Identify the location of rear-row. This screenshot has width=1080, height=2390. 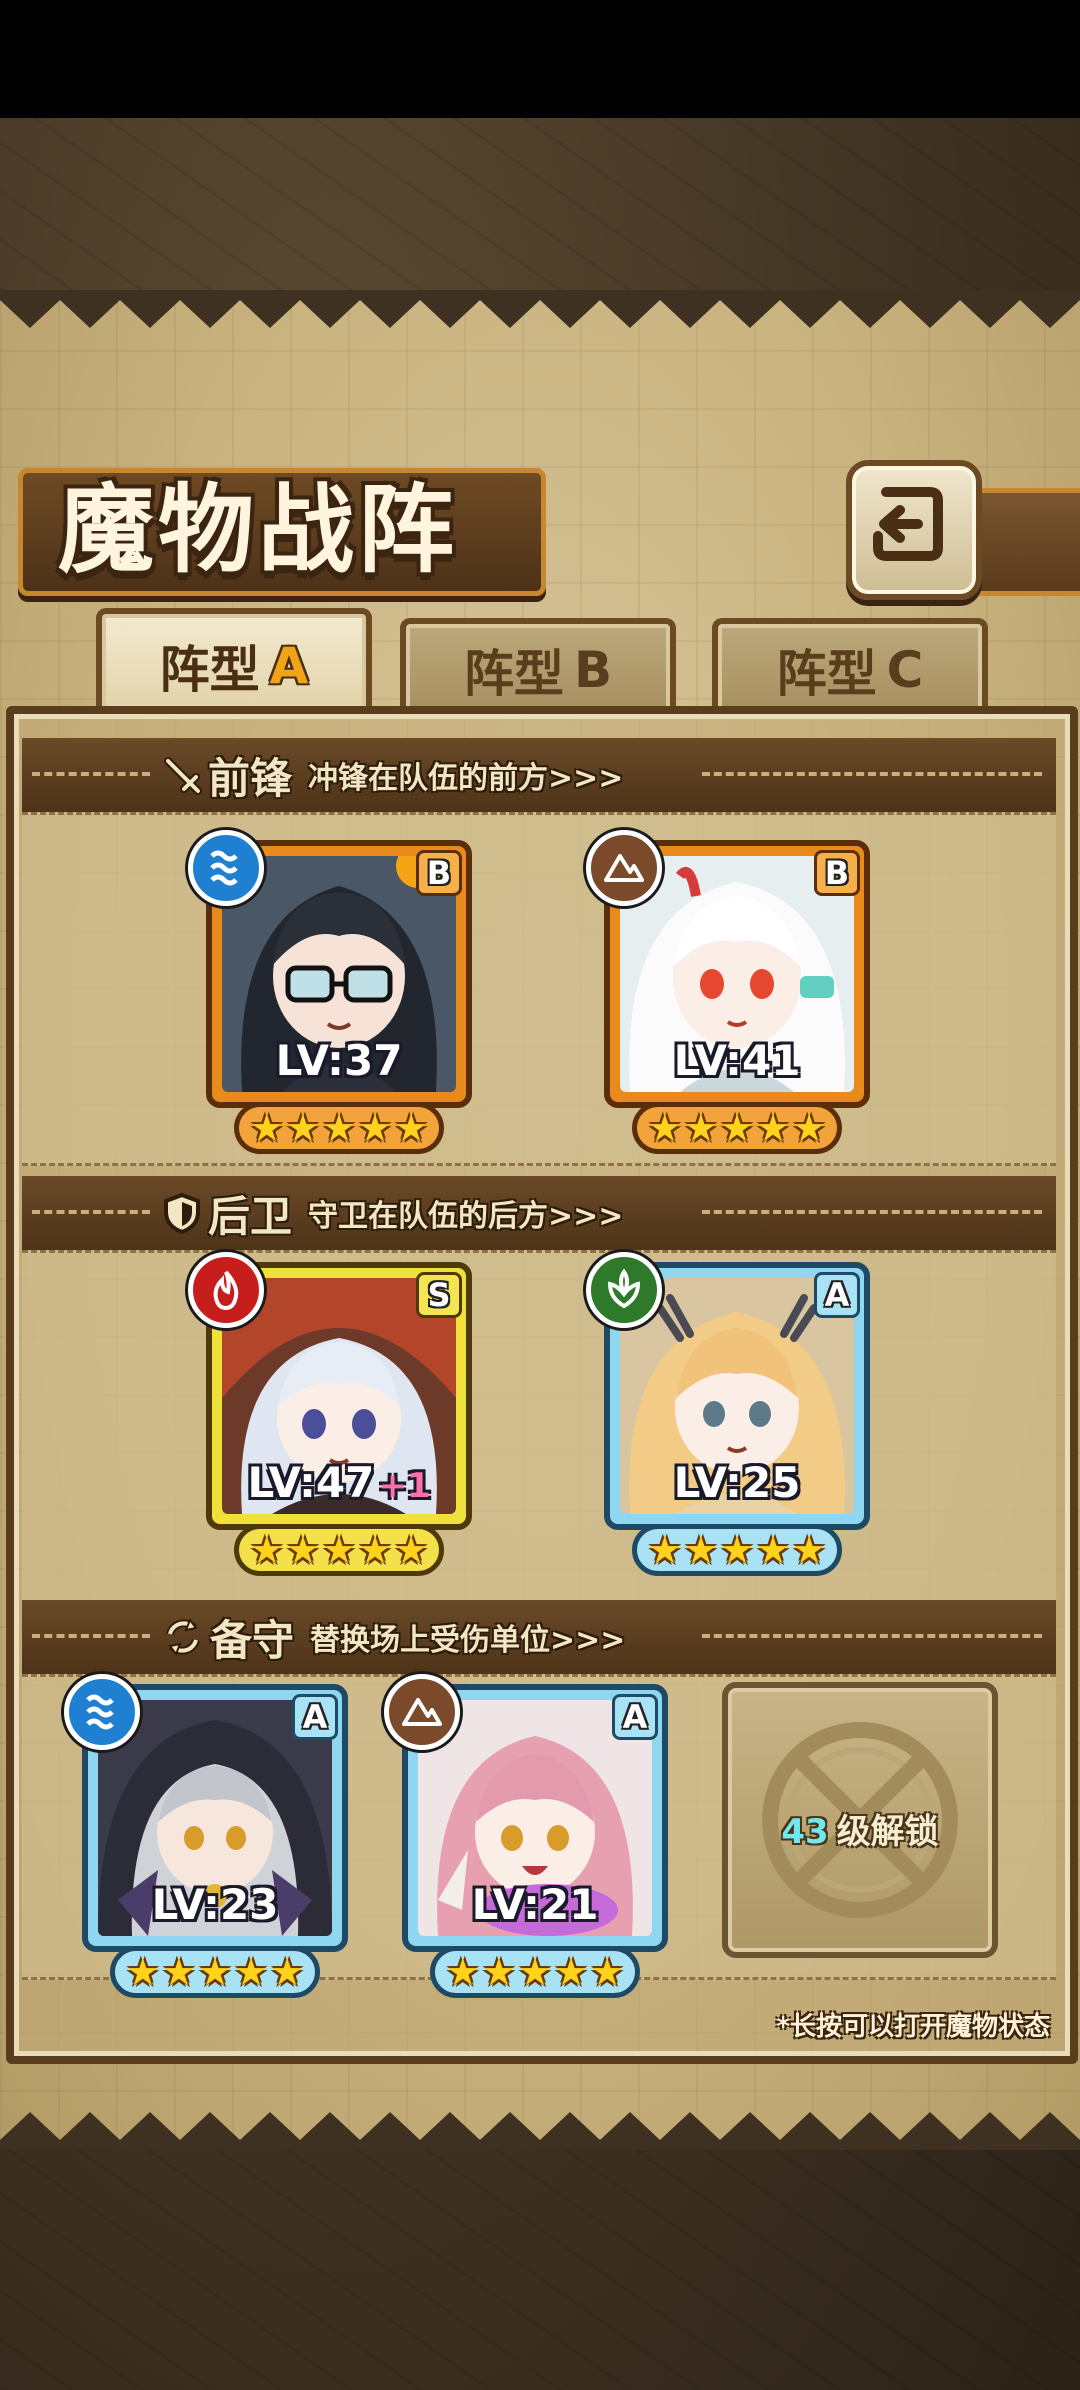
(539, 1427).